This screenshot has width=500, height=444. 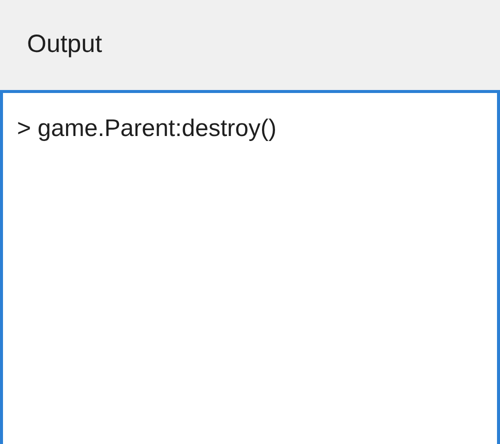 I want to click on output-line: > game.Parent:destroy(), so click(x=147, y=129).